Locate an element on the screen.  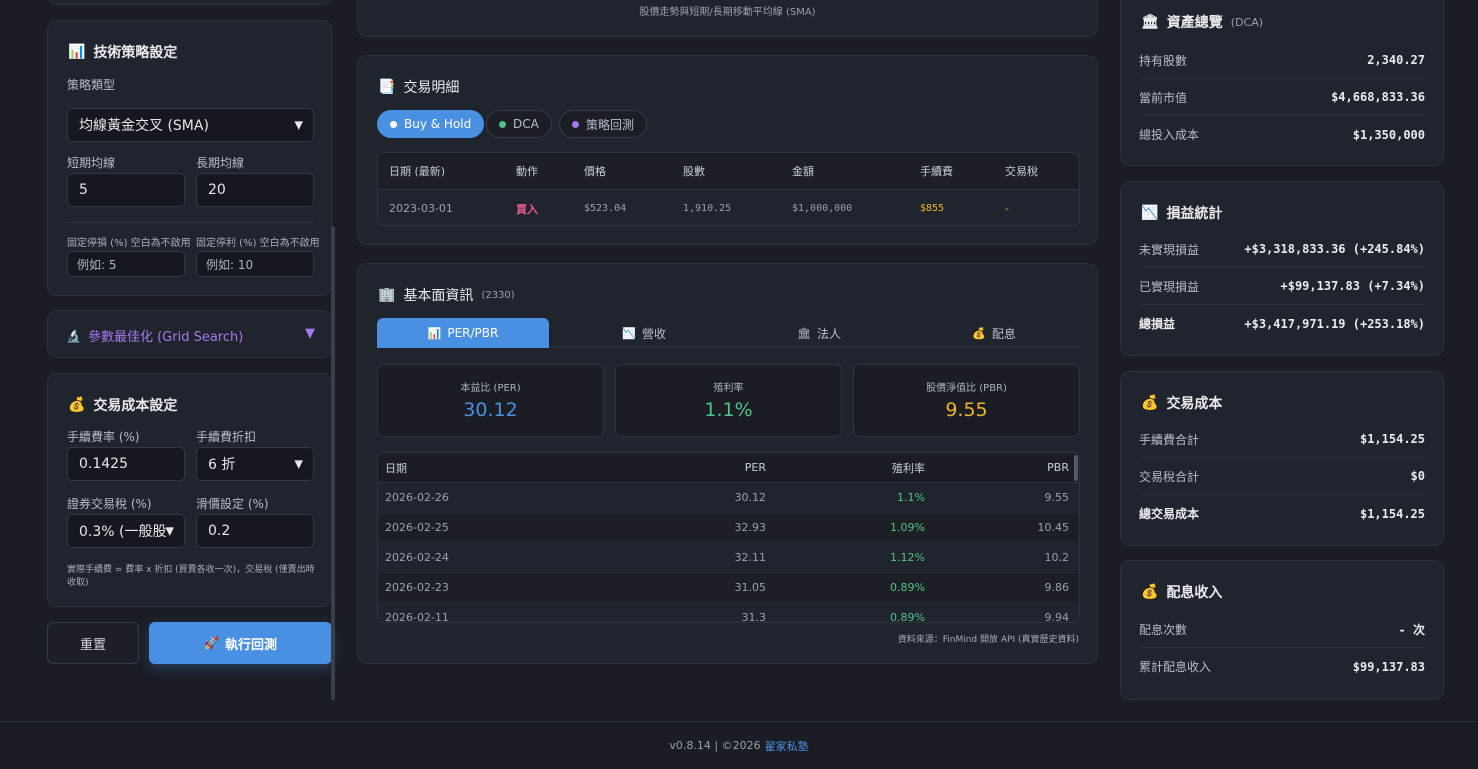
run-label: 執行回測 is located at coordinates (250, 645).